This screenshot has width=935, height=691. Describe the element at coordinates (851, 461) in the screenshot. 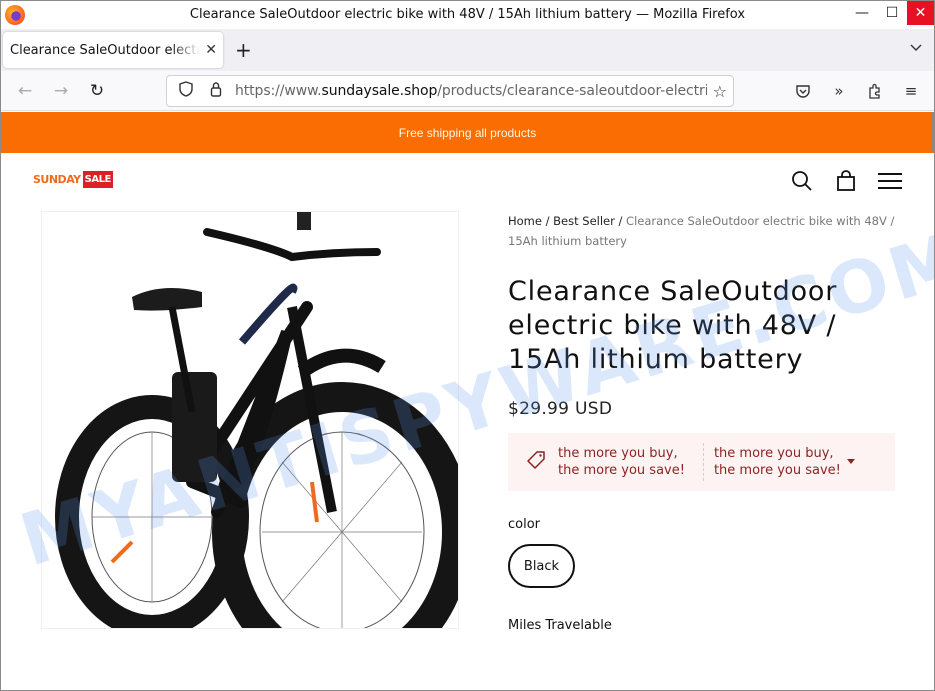

I see `caret-down-icon` at that location.